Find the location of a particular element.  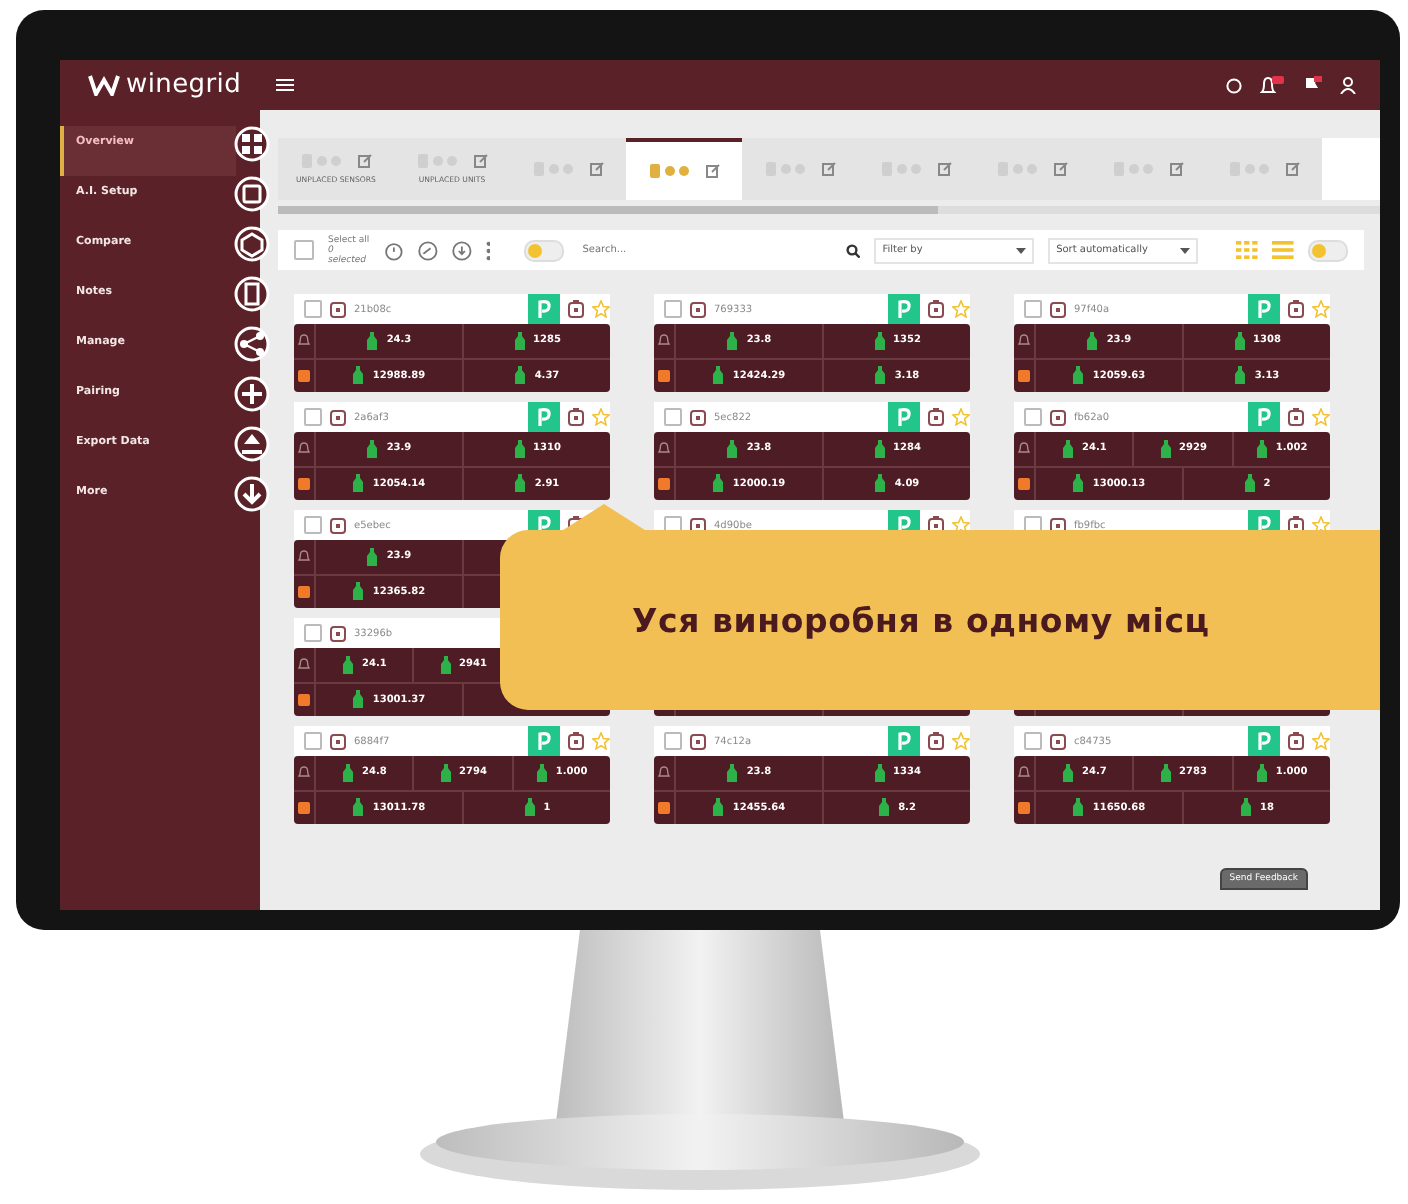

download-icon is located at coordinates (461, 250).